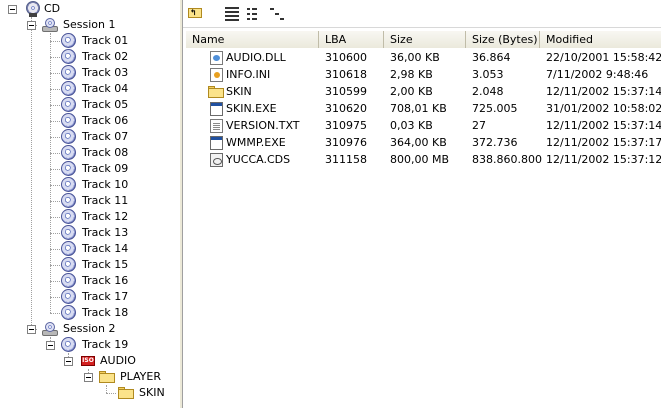 The image size is (661, 408). I want to click on tree-item-label: Session 2, so click(89, 328).